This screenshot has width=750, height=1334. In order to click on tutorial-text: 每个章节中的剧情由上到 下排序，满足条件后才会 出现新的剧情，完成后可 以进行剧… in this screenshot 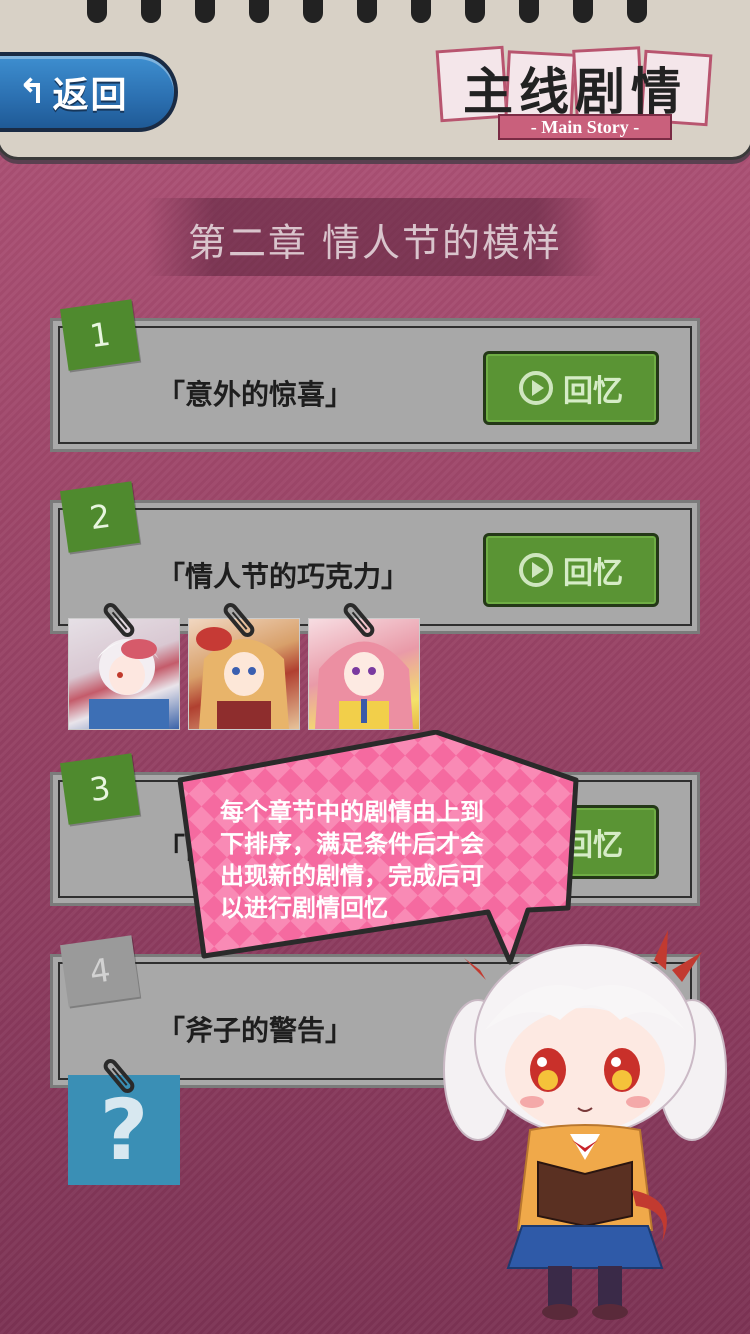, I will do `click(352, 860)`.